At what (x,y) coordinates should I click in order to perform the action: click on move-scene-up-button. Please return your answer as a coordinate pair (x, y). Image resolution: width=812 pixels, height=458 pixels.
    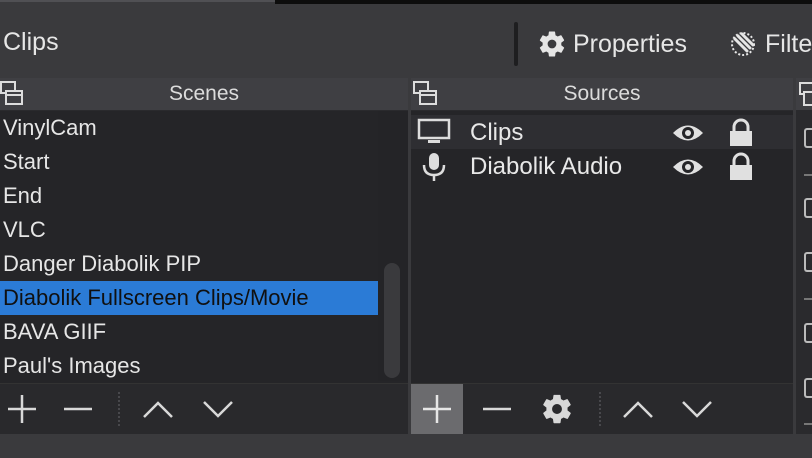
    Looking at the image, I should click on (158, 409).